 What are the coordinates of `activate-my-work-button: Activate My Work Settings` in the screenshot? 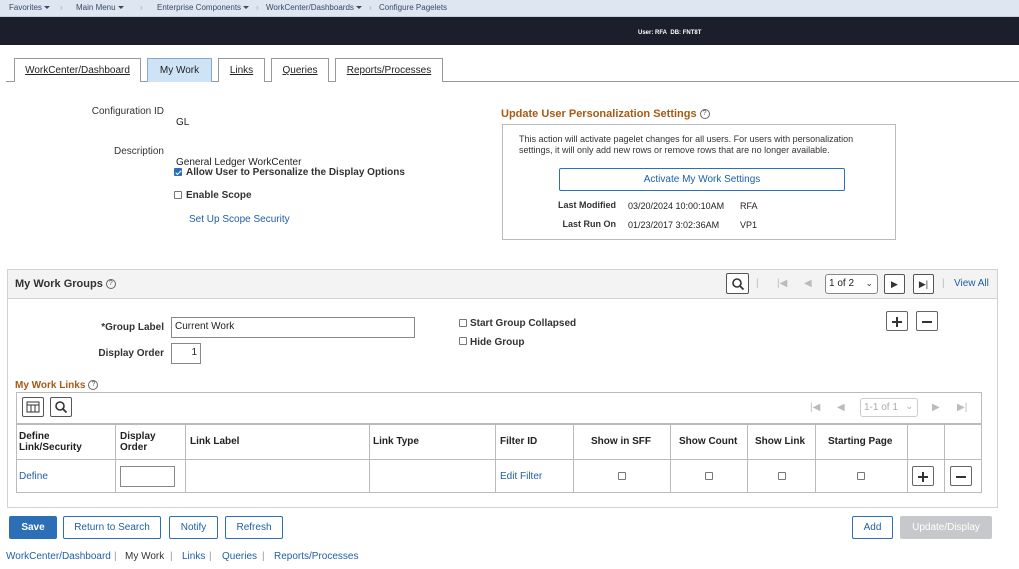 It's located at (702, 179).